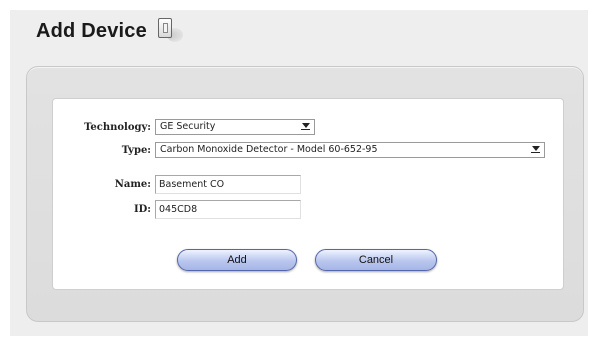  I want to click on name-label: Name:, so click(132, 184).